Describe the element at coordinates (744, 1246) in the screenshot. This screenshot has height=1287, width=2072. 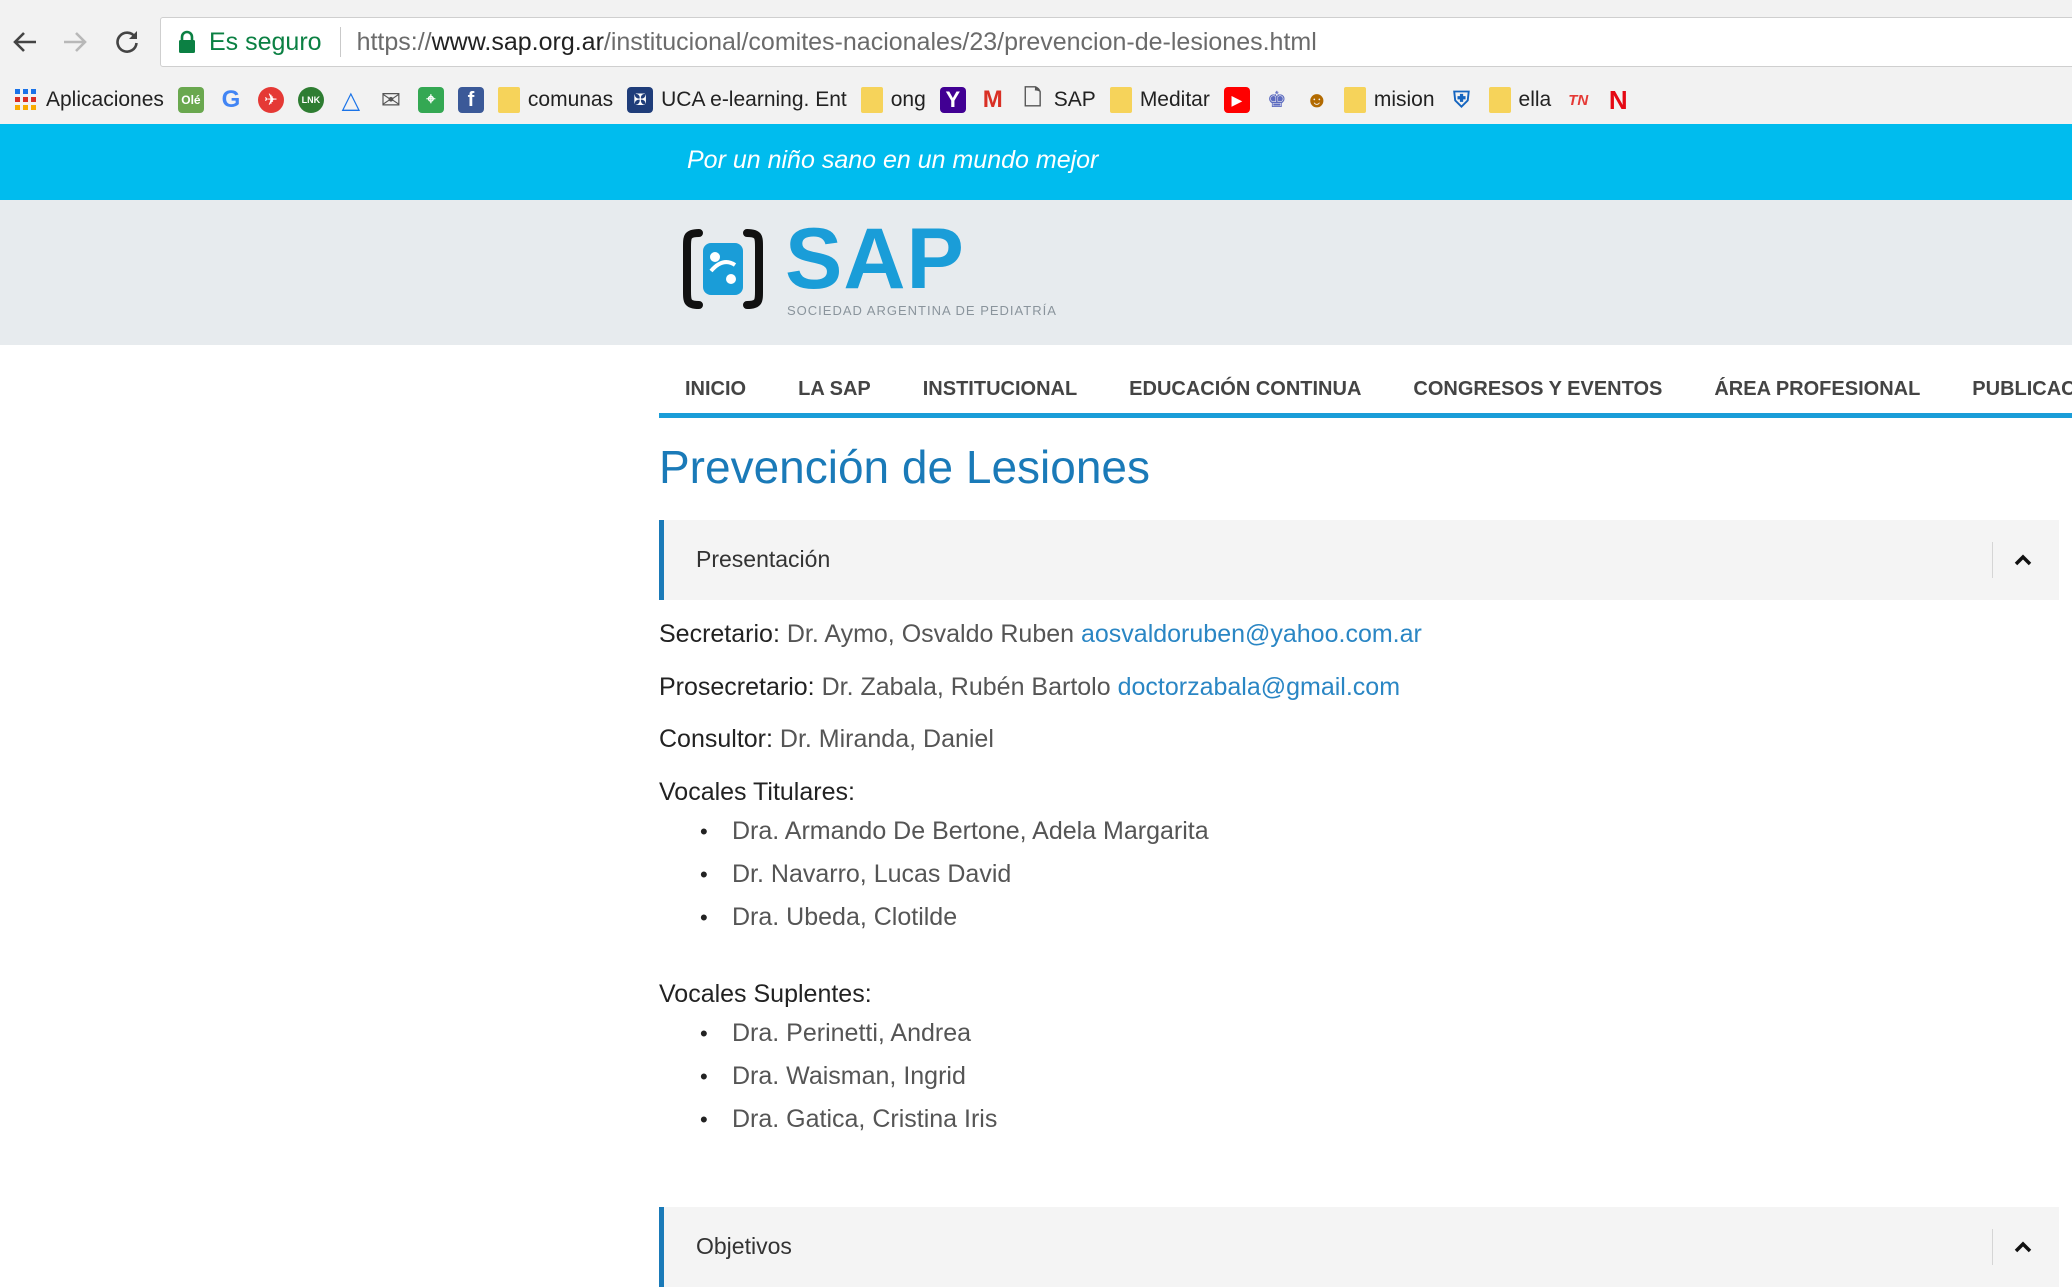
I see `accordion-title: Objetivos` at that location.